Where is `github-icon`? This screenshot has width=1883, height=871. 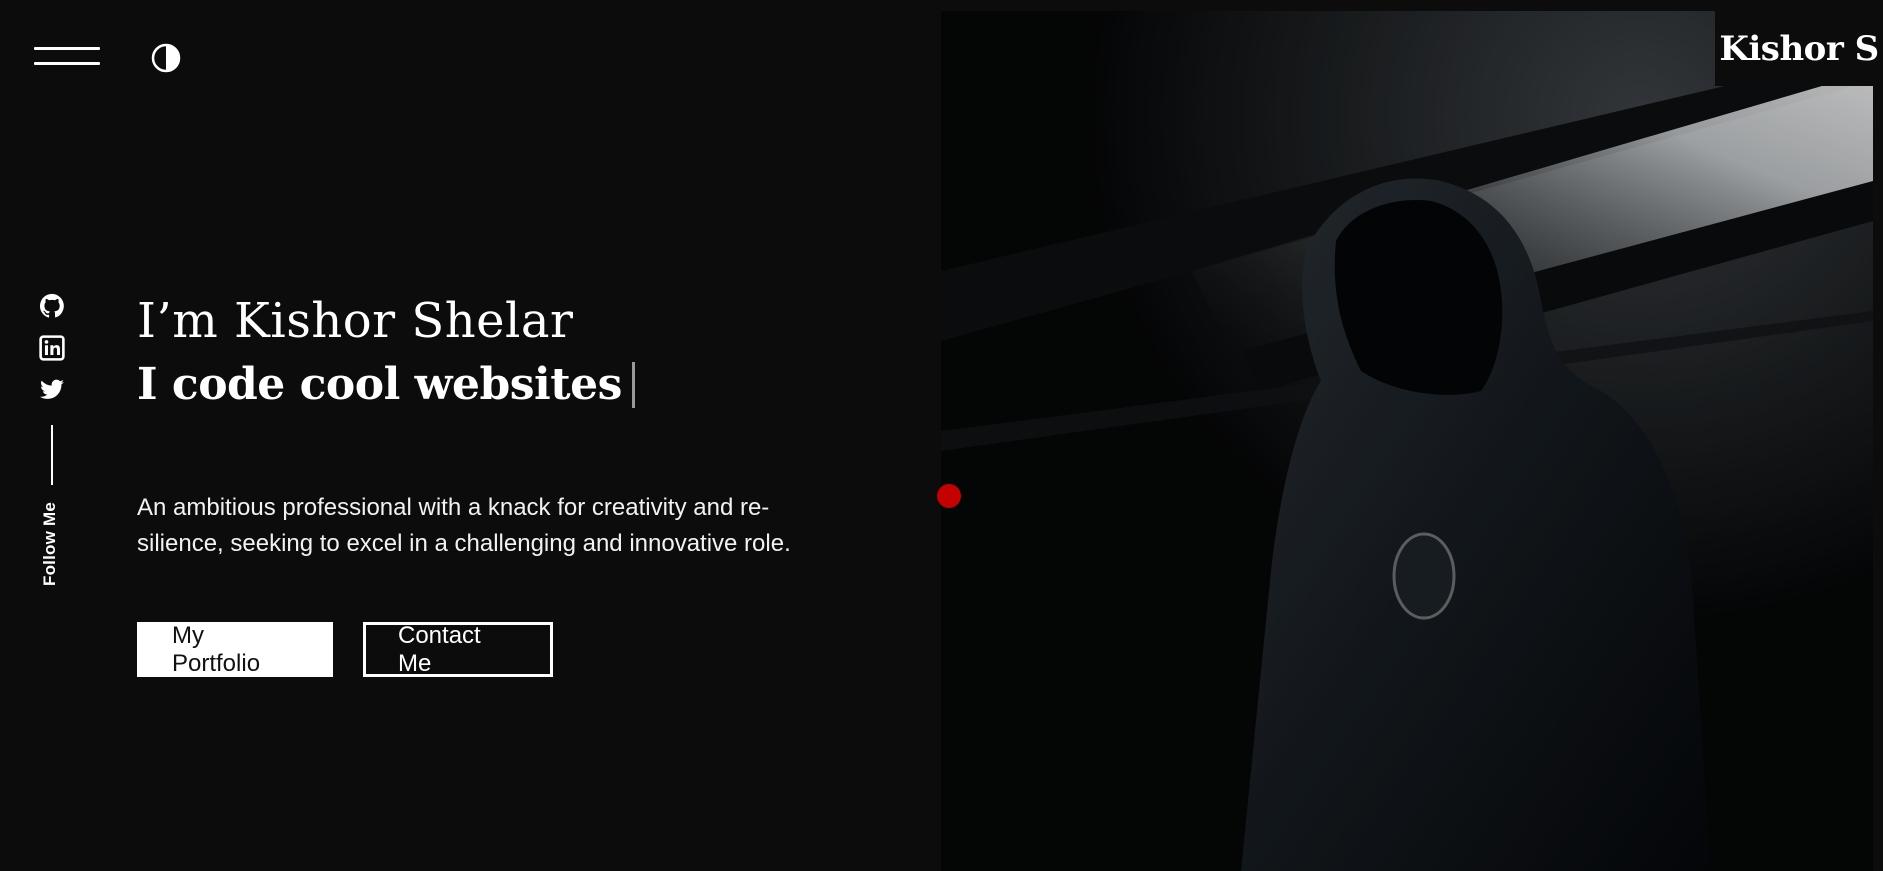
github-icon is located at coordinates (52, 306).